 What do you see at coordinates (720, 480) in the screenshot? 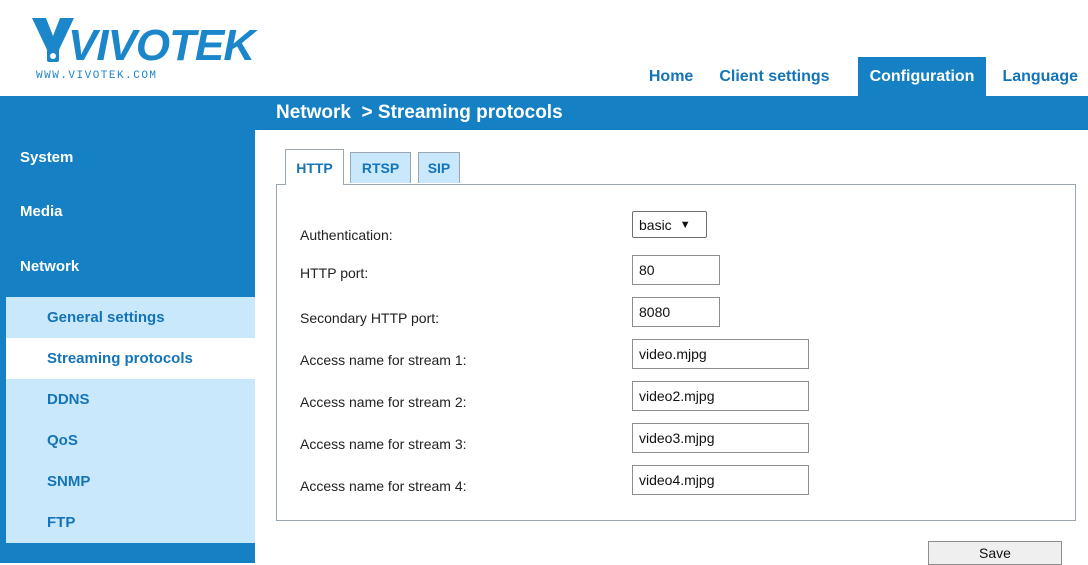
I see `stream4-access-name-input: video4.mjpg` at bounding box center [720, 480].